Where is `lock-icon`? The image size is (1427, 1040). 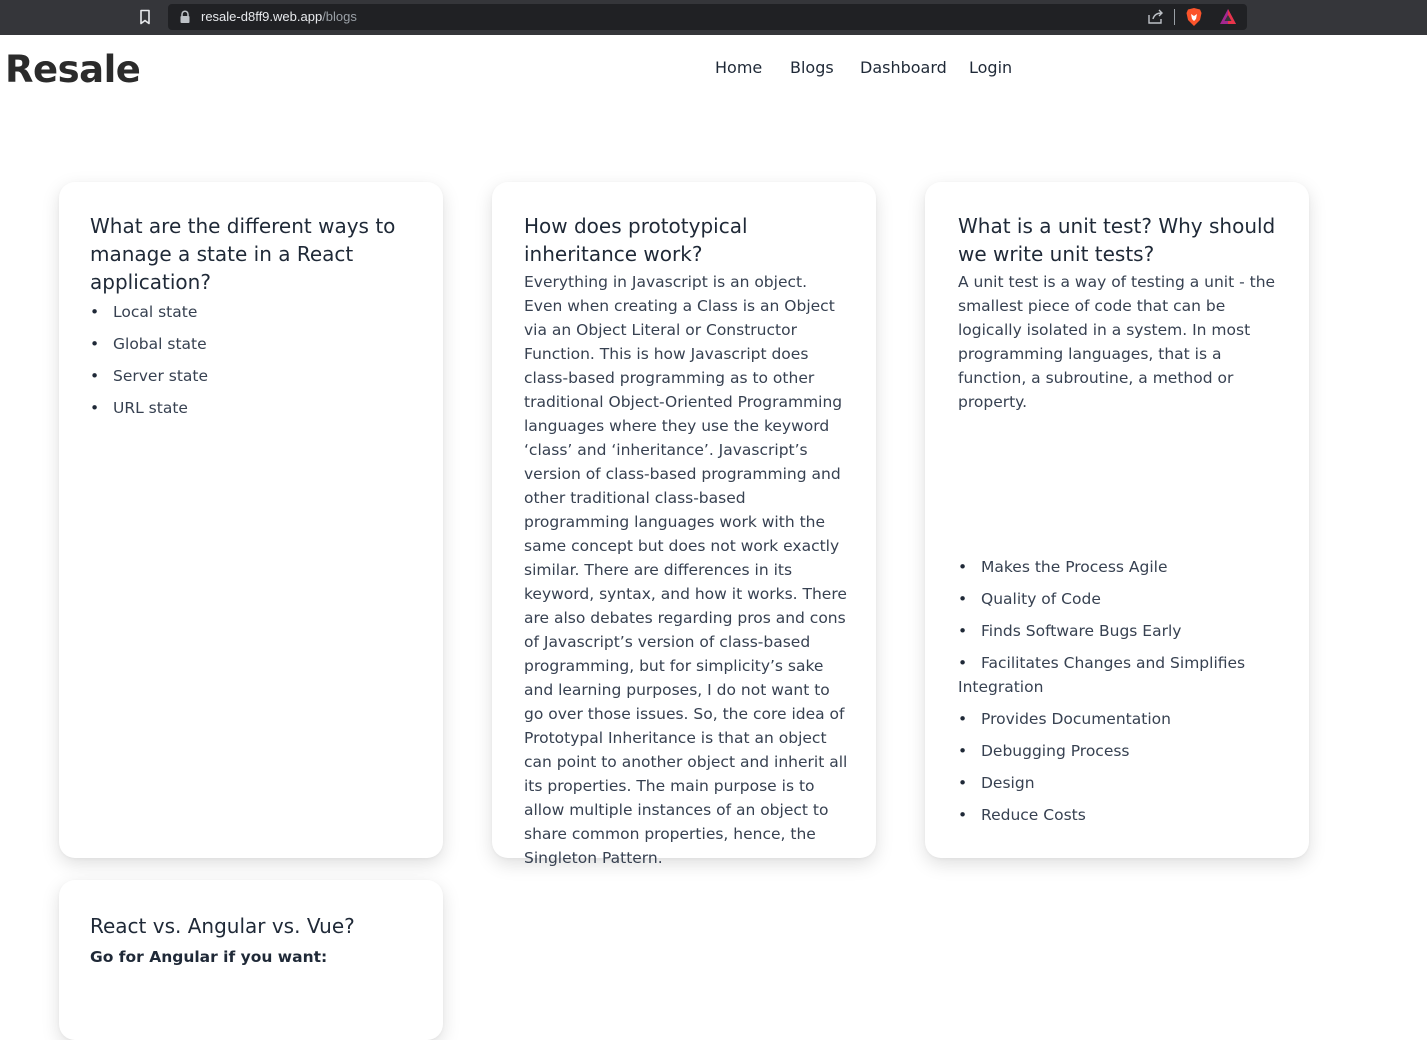
lock-icon is located at coordinates (185, 17).